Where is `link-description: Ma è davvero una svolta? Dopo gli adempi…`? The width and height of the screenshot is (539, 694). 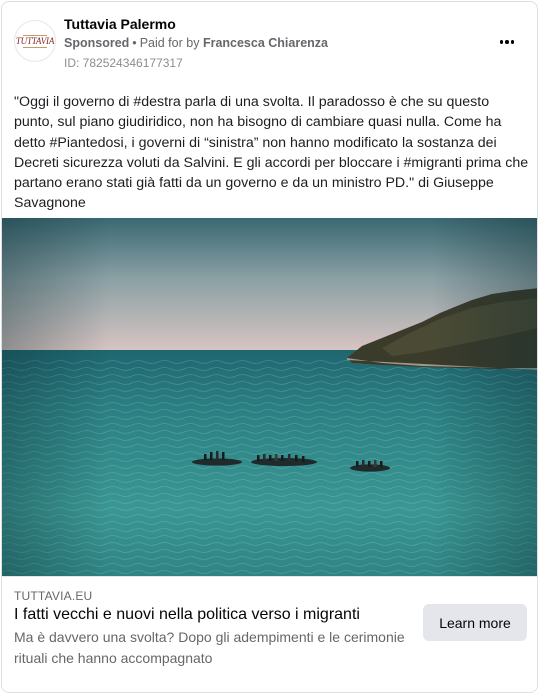 link-description: Ma è davvero una svolta? Dopo gli adempi… is located at coordinates (209, 647).